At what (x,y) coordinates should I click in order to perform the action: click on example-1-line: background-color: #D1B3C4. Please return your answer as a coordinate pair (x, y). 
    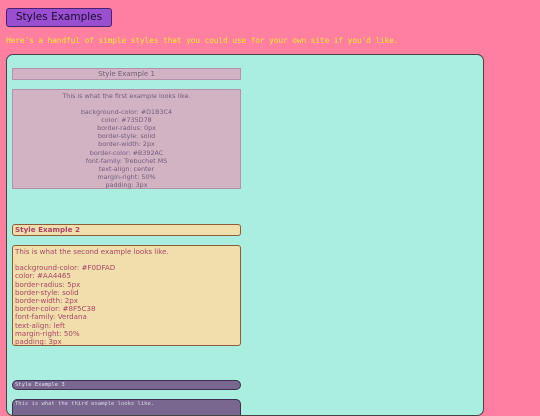
    Looking at the image, I should click on (126, 112).